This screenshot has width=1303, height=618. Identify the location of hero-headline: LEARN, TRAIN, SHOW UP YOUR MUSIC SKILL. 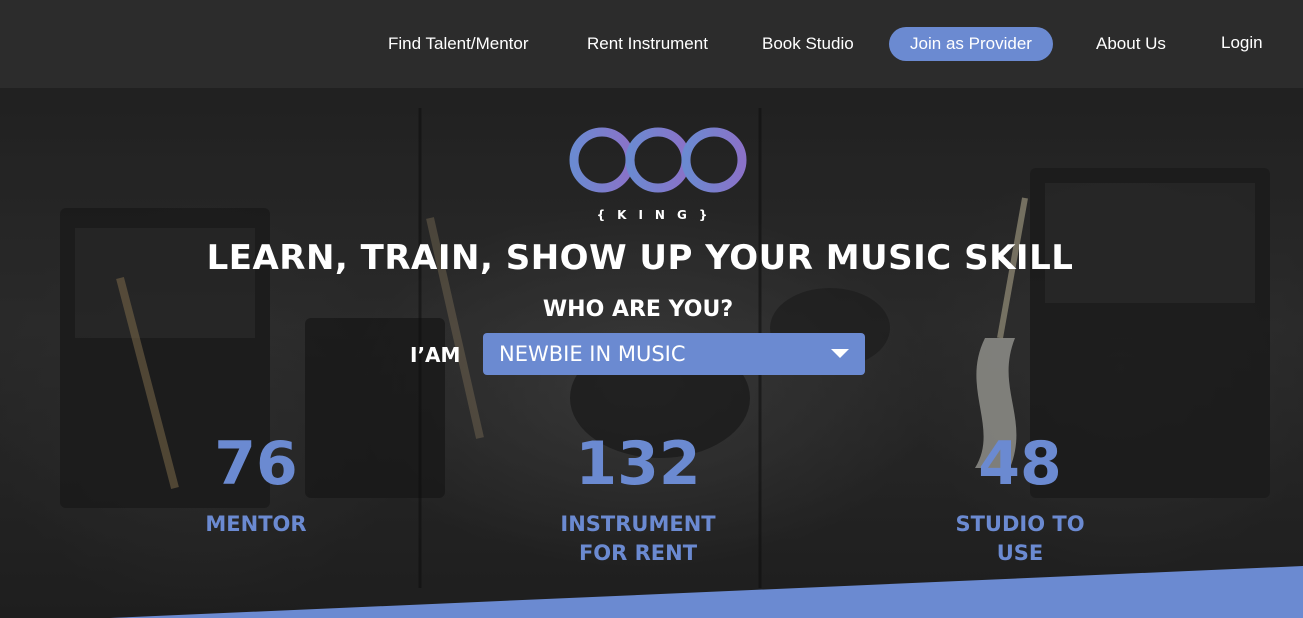
(640, 258).